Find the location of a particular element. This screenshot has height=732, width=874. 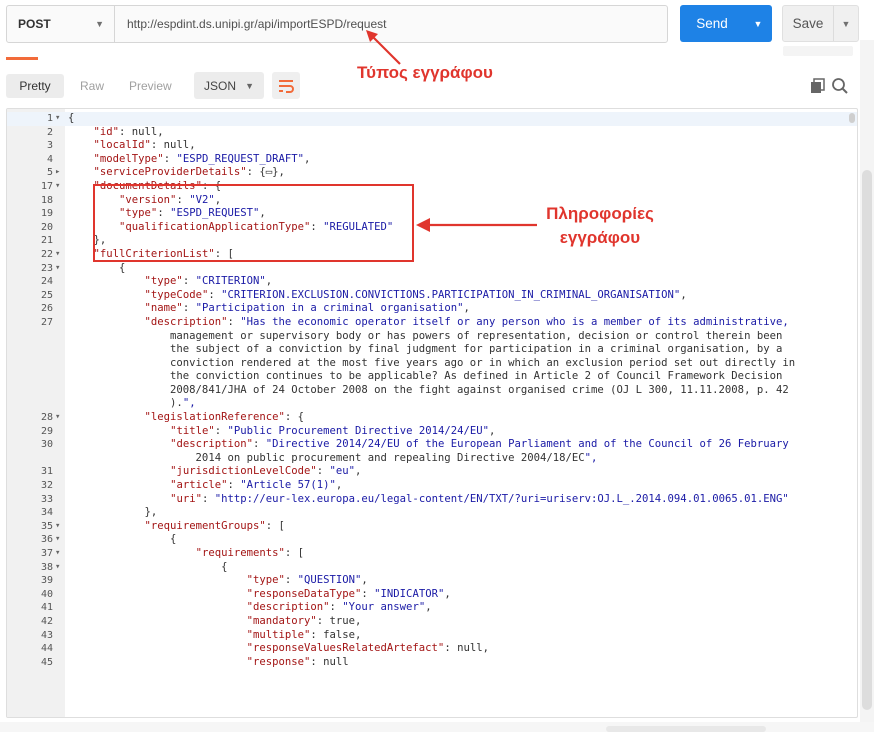

code-line: 36 ▾ { is located at coordinates (432, 540).